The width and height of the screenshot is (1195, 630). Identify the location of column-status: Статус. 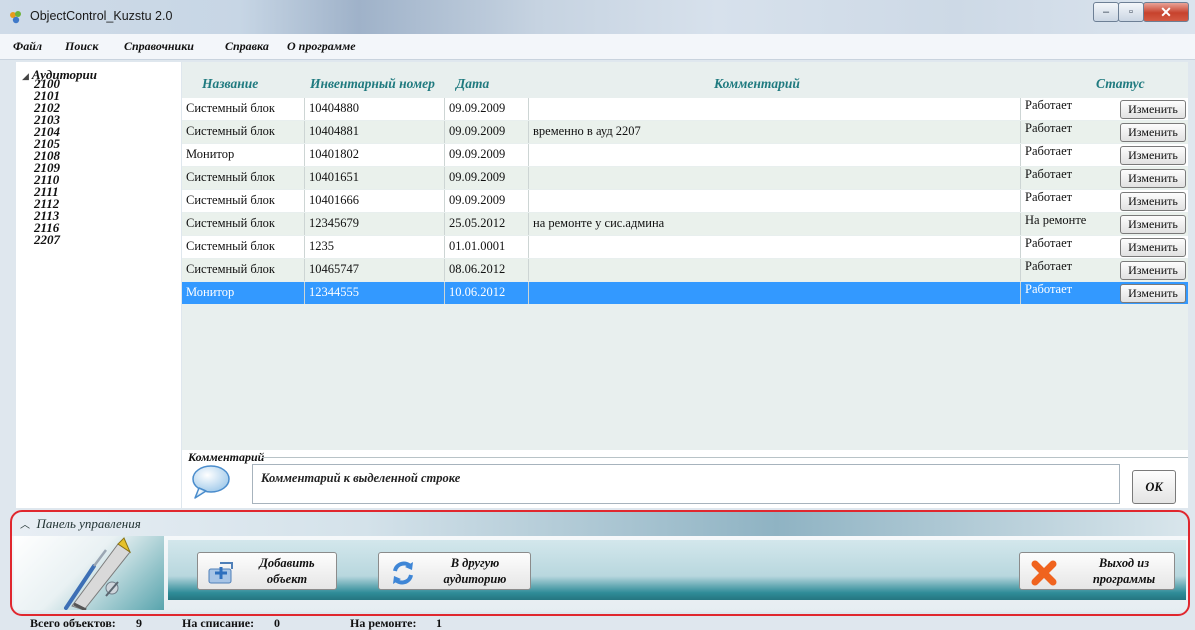
(1120, 84).